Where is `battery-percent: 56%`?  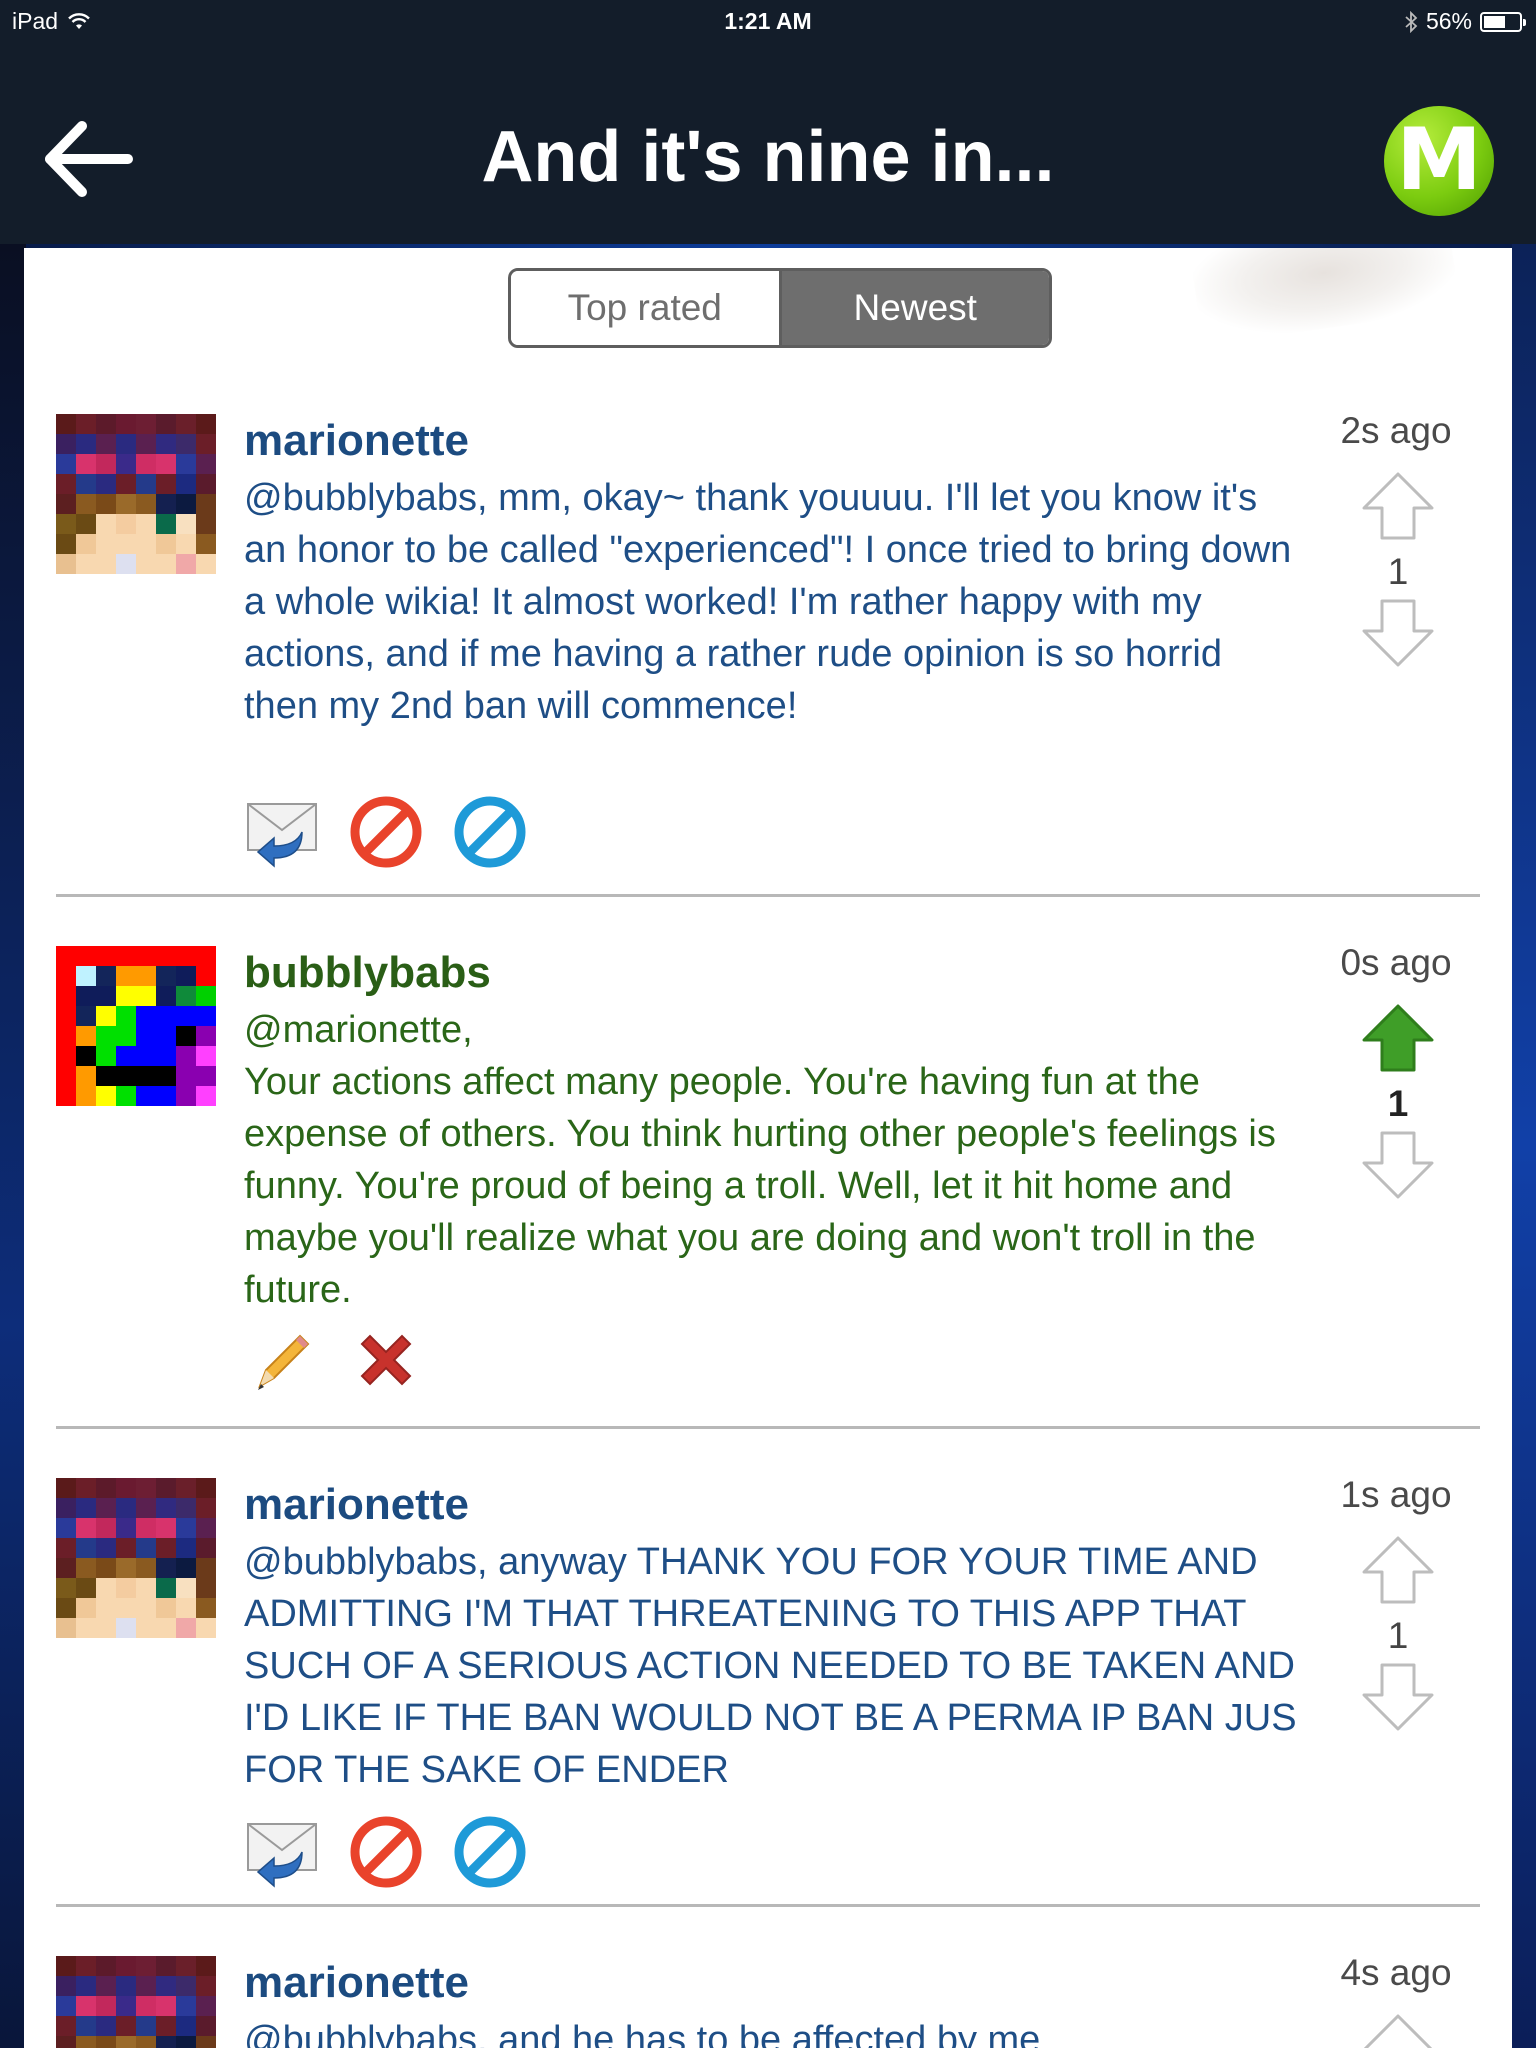 battery-percent: 56% is located at coordinates (1448, 21).